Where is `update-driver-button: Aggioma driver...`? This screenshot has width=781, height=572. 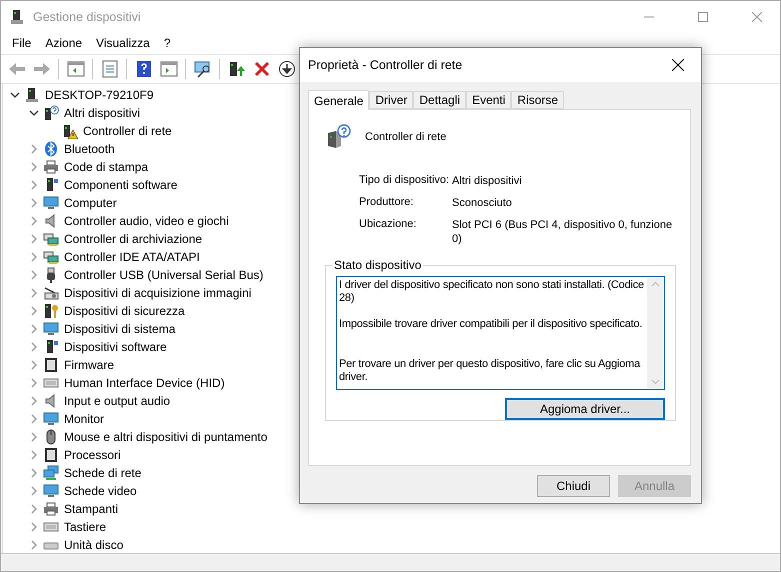
update-driver-button: Aggioma driver... is located at coordinates (585, 409).